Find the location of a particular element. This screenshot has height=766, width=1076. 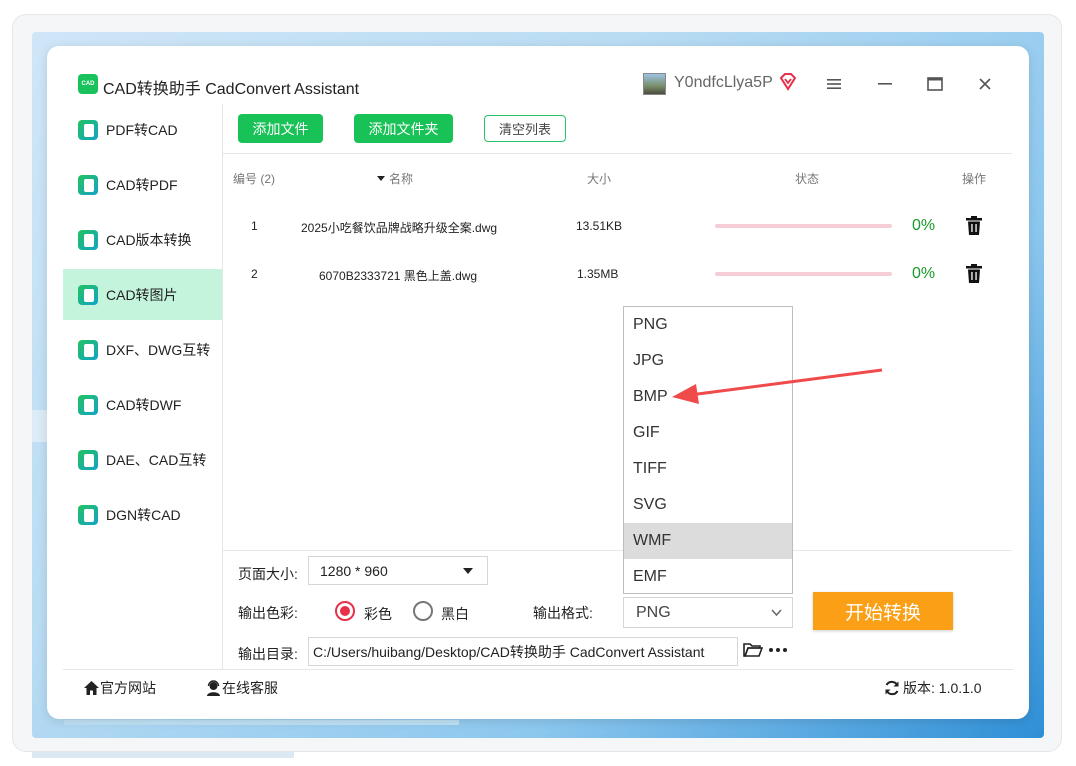

cad-to-dwf-icon is located at coordinates (88, 404).